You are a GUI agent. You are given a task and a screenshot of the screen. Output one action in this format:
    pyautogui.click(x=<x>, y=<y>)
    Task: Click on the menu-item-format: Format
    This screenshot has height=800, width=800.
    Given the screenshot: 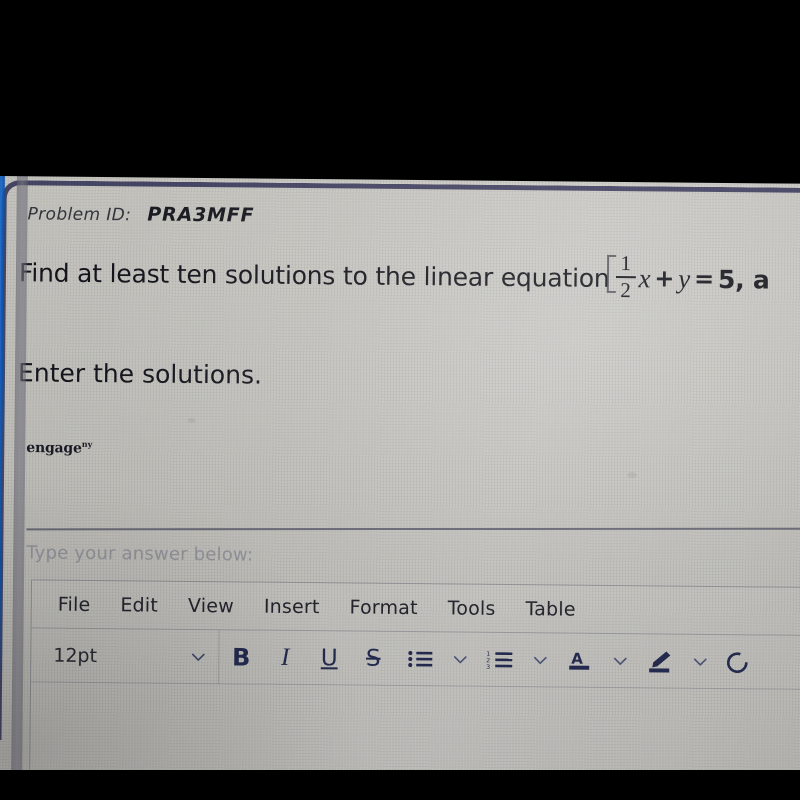 What is the action you would take?
    pyautogui.click(x=383, y=607)
    